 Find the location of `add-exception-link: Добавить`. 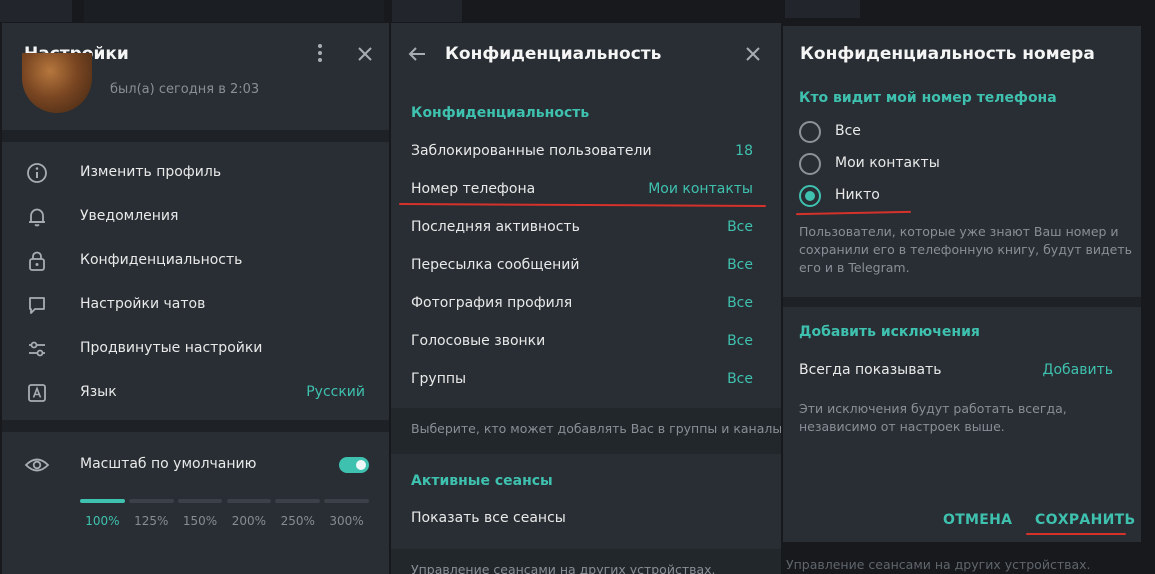

add-exception-link: Добавить is located at coordinates (1078, 370).